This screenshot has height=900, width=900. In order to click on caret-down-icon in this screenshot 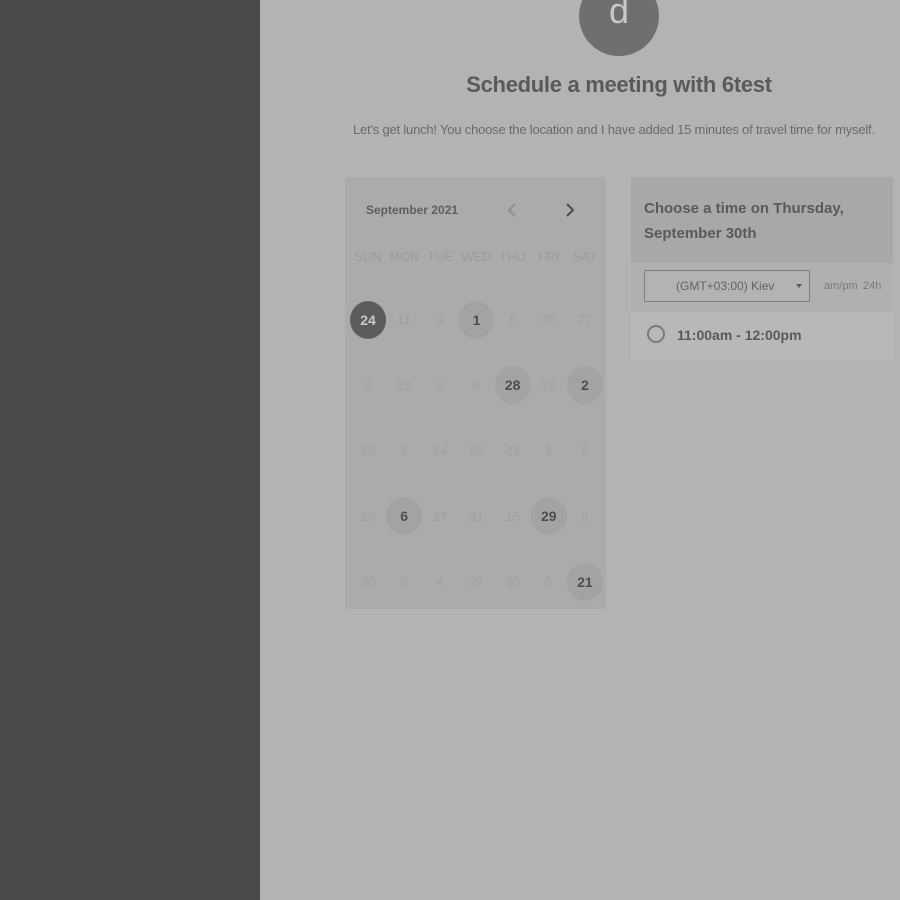, I will do `click(799, 286)`.